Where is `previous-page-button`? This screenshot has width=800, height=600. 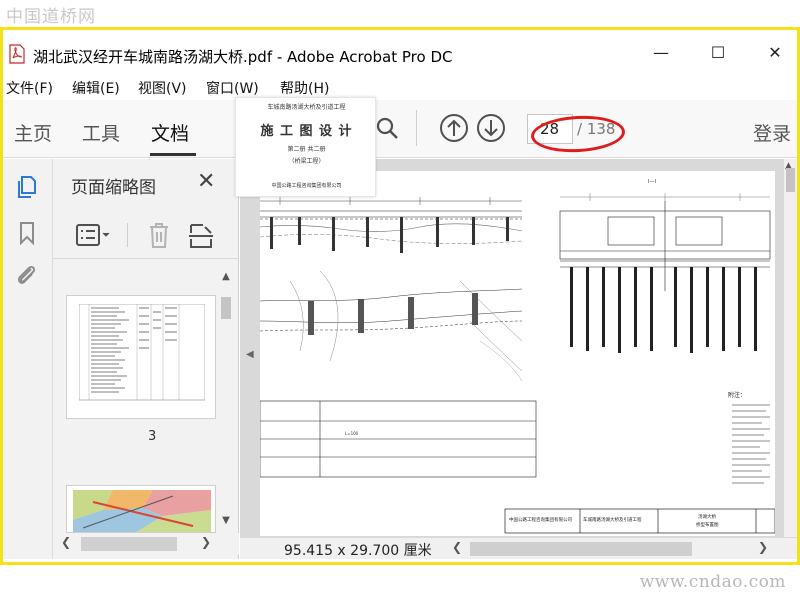 previous-page-button is located at coordinates (454, 128).